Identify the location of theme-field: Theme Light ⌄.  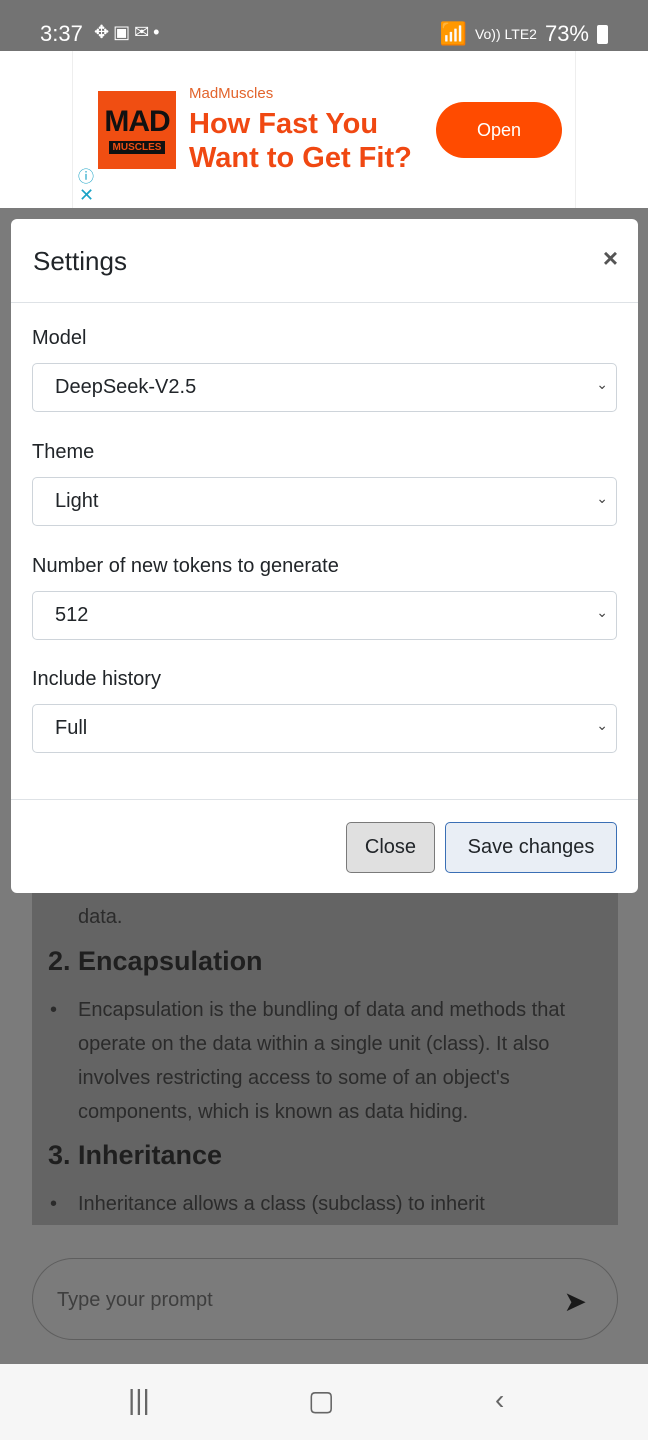
(324, 483).